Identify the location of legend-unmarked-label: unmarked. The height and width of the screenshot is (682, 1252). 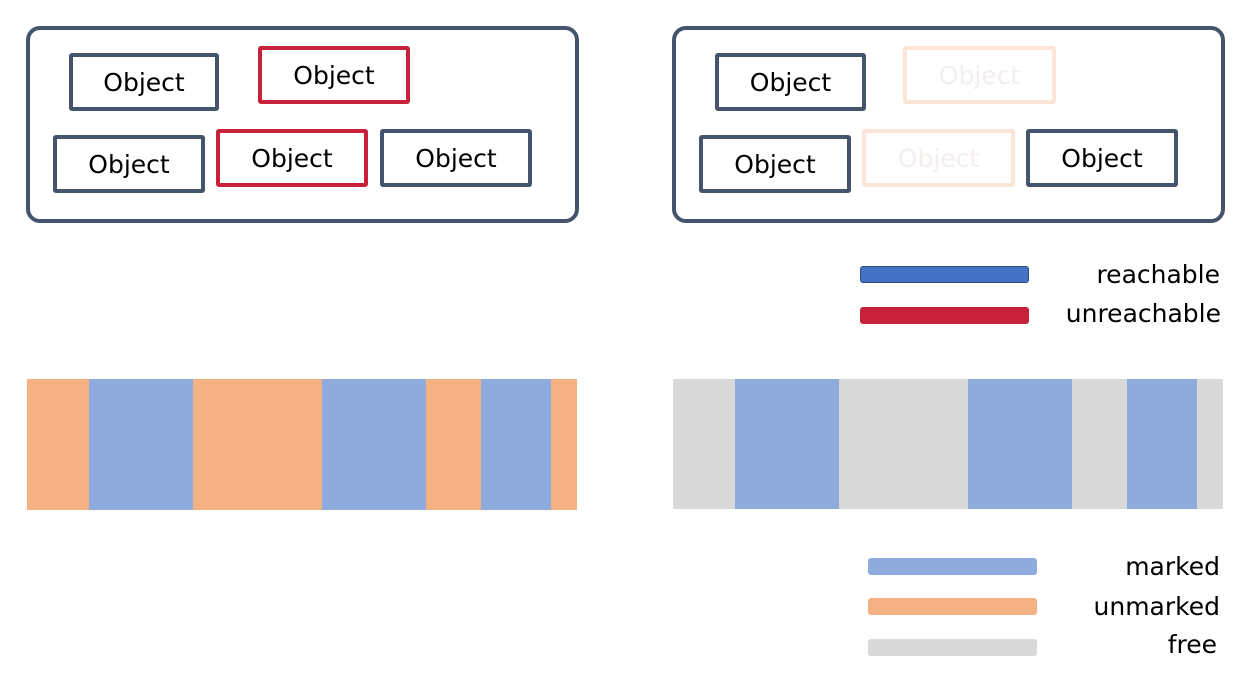
(1156, 606).